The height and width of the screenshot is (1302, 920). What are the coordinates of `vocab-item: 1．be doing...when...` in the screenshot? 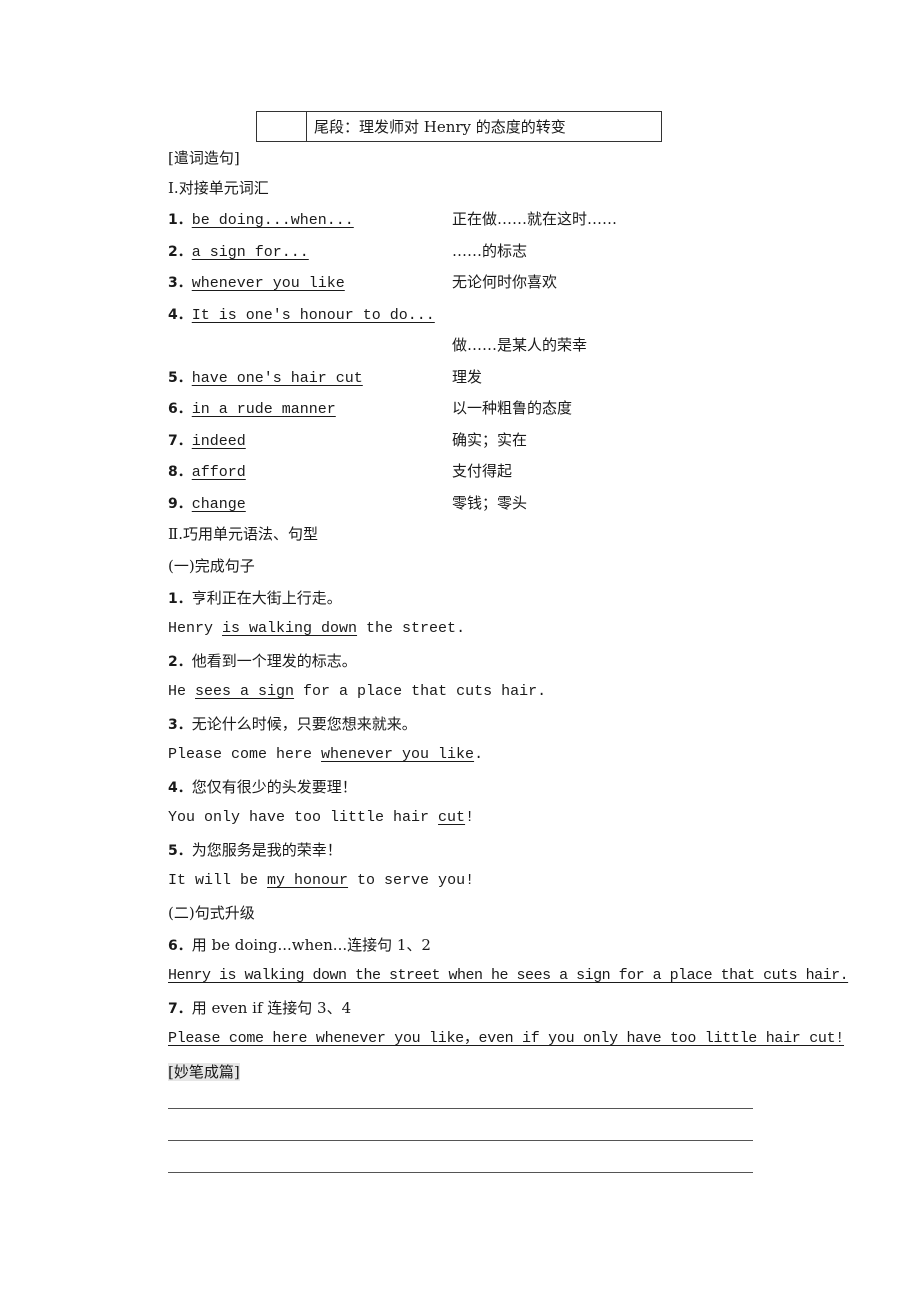 It's located at (261, 220).